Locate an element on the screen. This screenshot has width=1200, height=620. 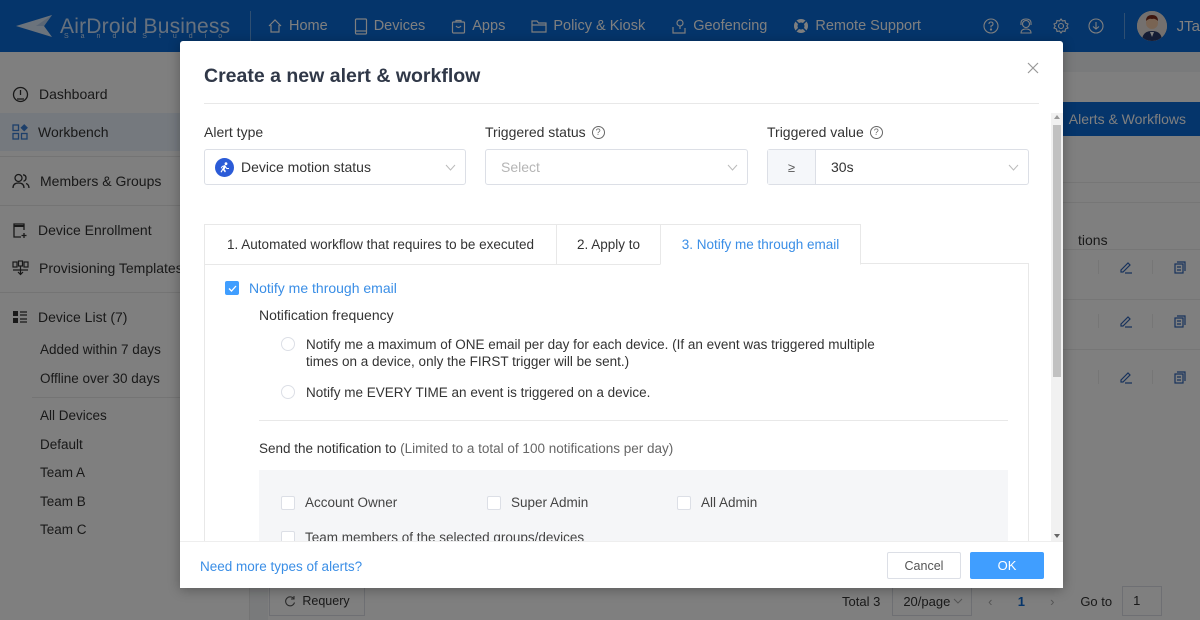
triggered-value-label-text: Triggered value is located at coordinates (815, 132).